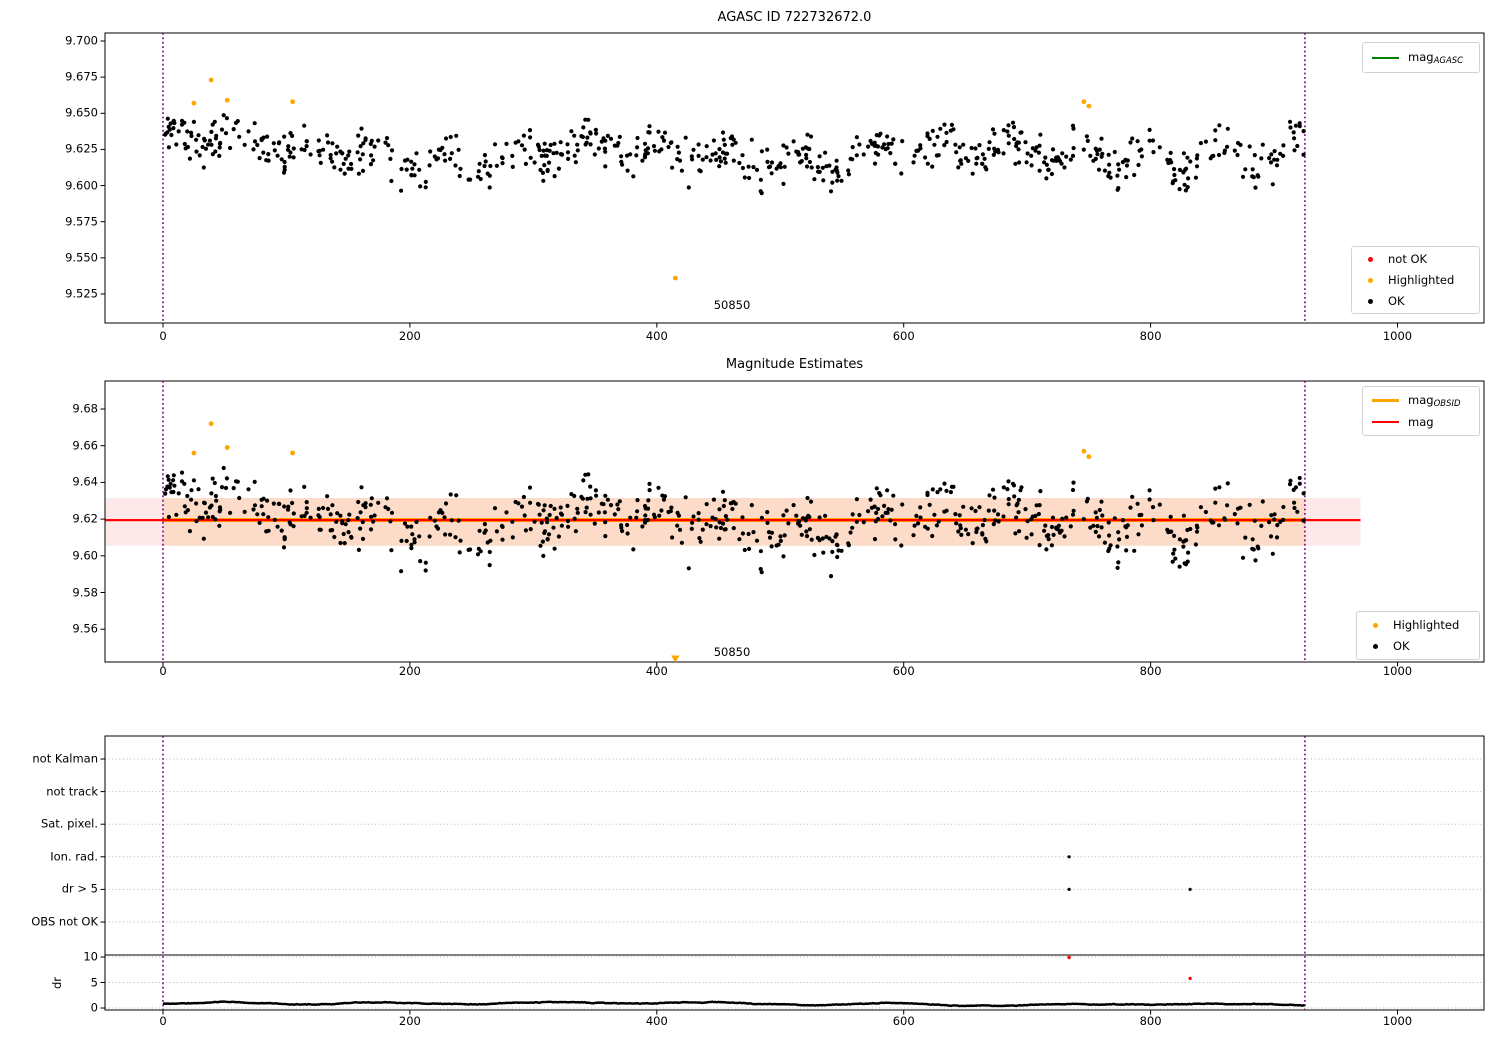 This screenshot has width=1500, height=1050. What do you see at coordinates (64, 921) in the screenshot?
I see `flag-category-label: OBS not OK` at bounding box center [64, 921].